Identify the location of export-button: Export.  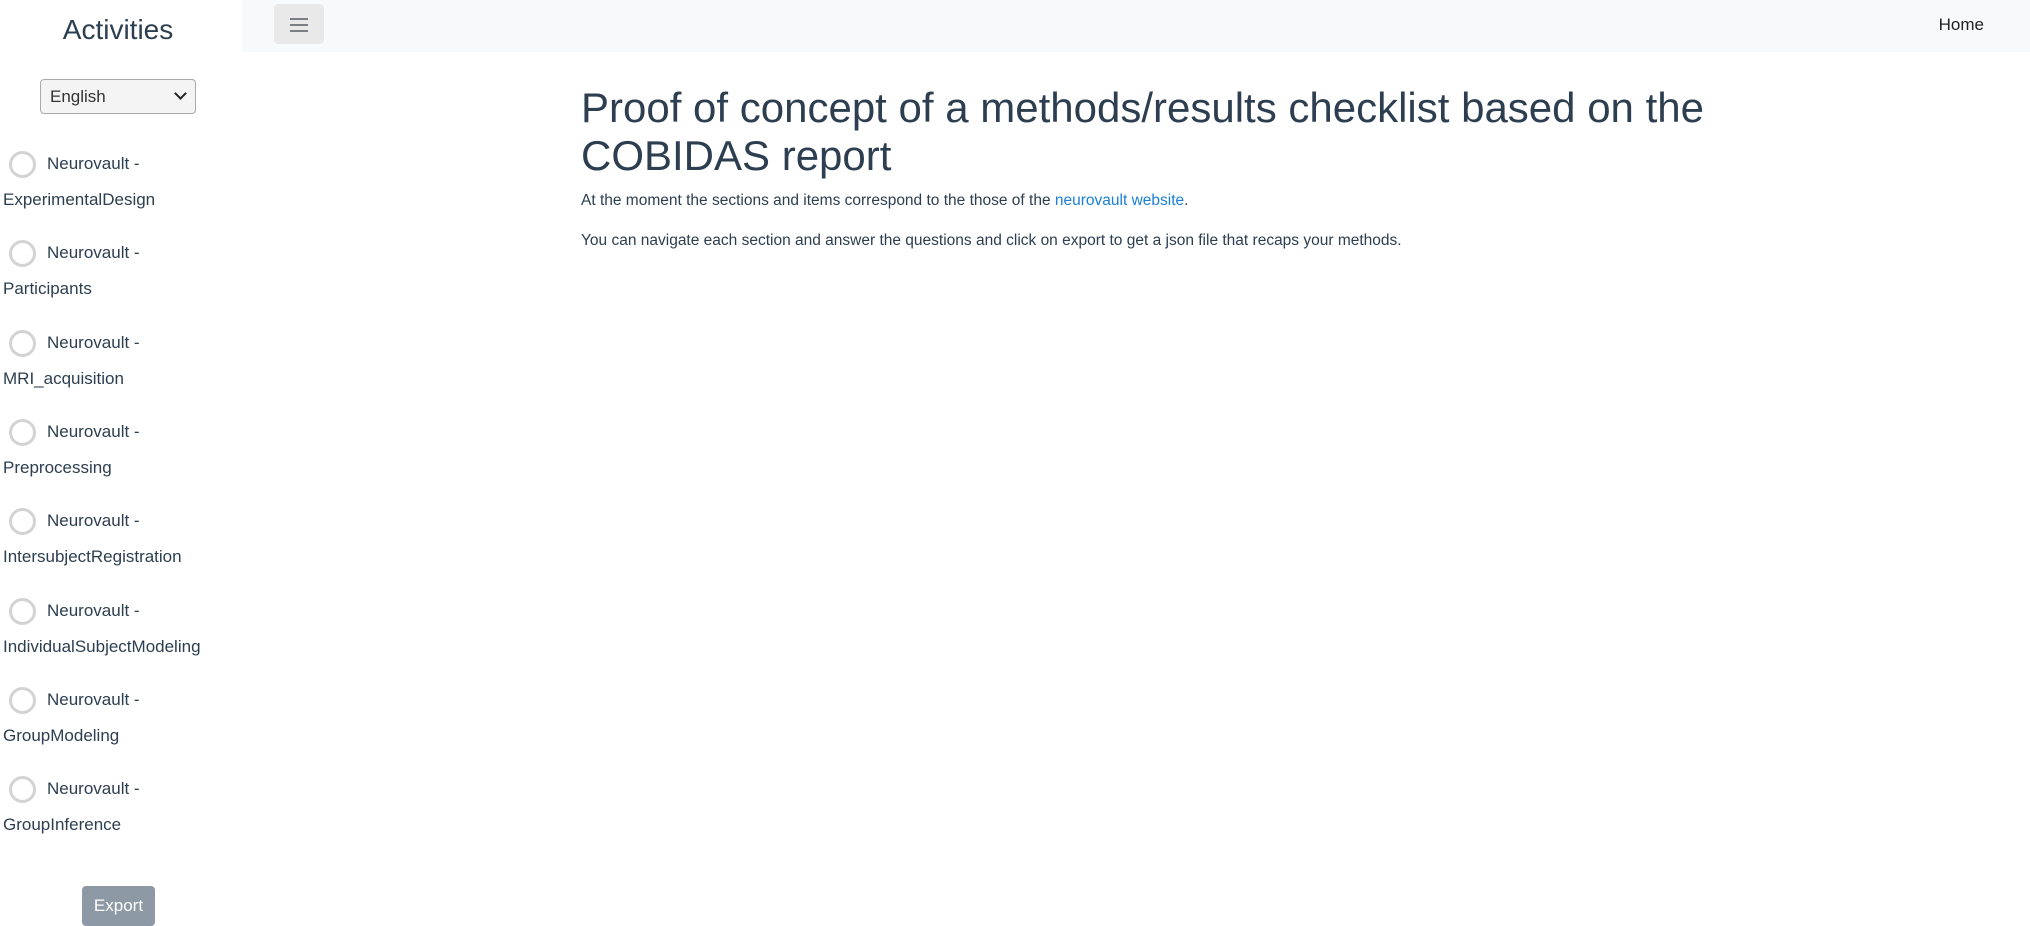
(118, 906).